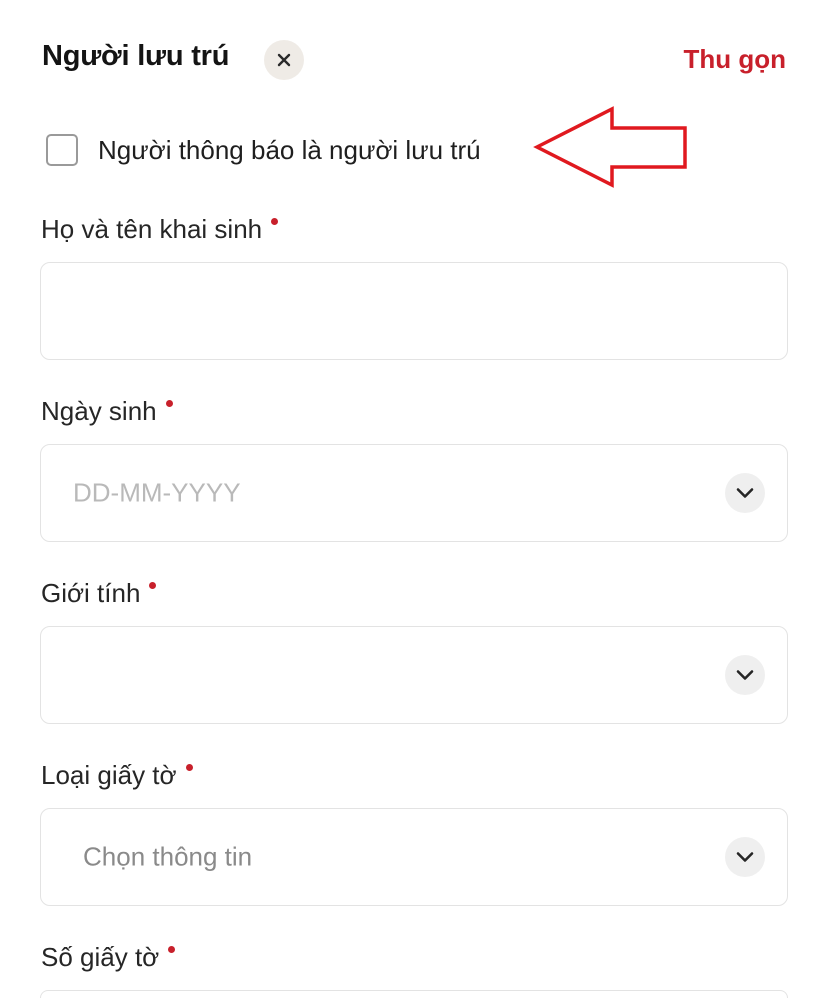 The height and width of the screenshot is (998, 828). I want to click on document-type-label: Loại giấy tờ, so click(117, 775).